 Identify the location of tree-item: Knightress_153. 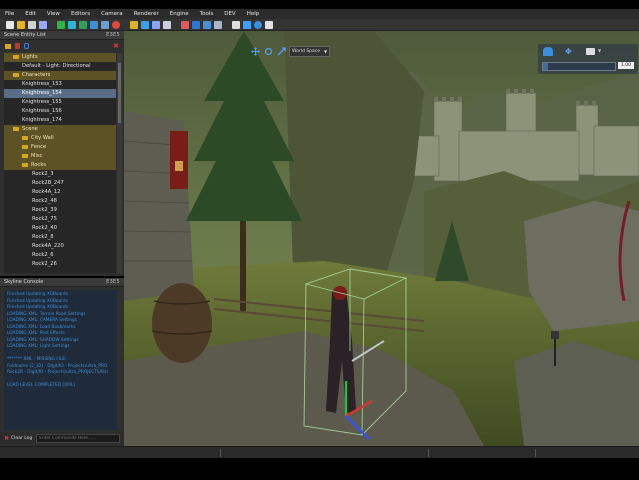
(60, 84).